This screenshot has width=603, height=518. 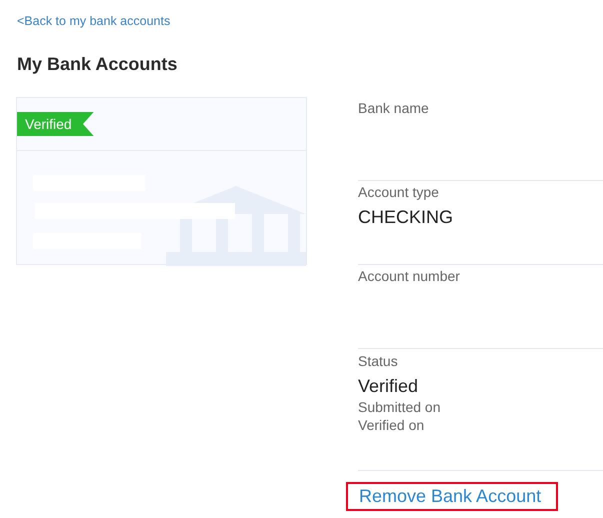 I want to click on field-label: Bank name, so click(x=394, y=108).